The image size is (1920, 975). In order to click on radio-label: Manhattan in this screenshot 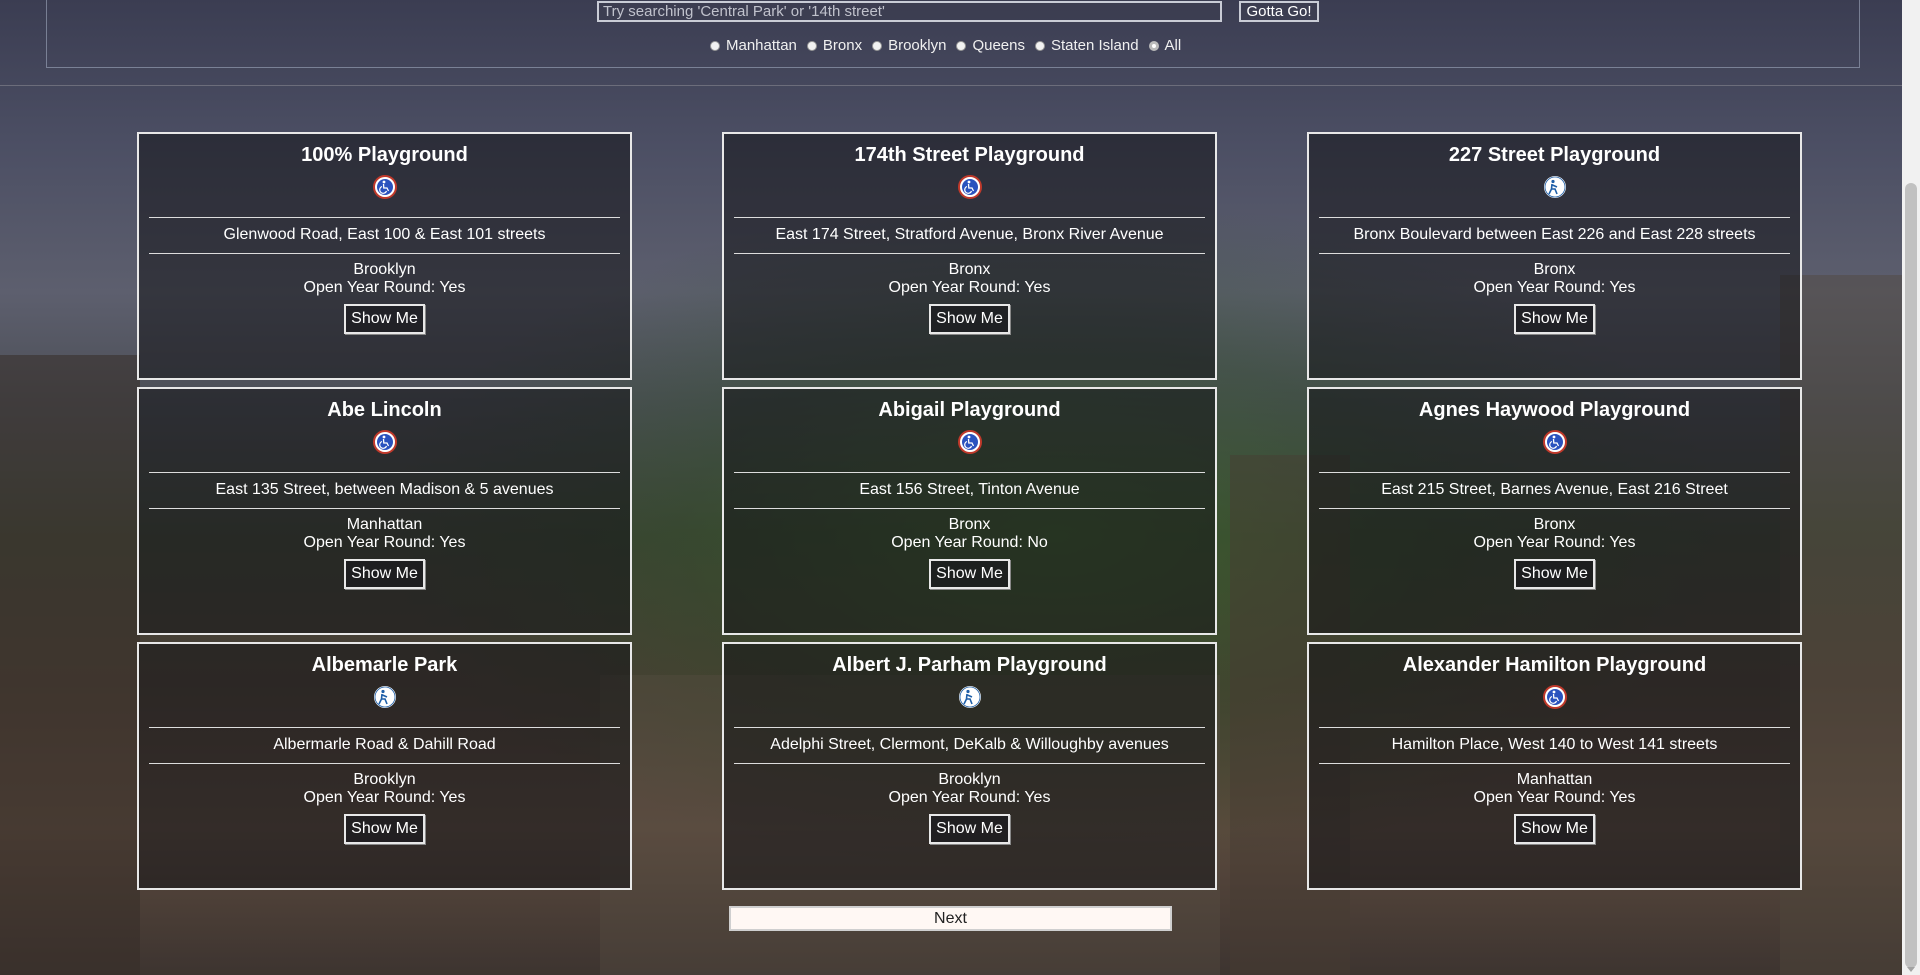, I will do `click(761, 45)`.